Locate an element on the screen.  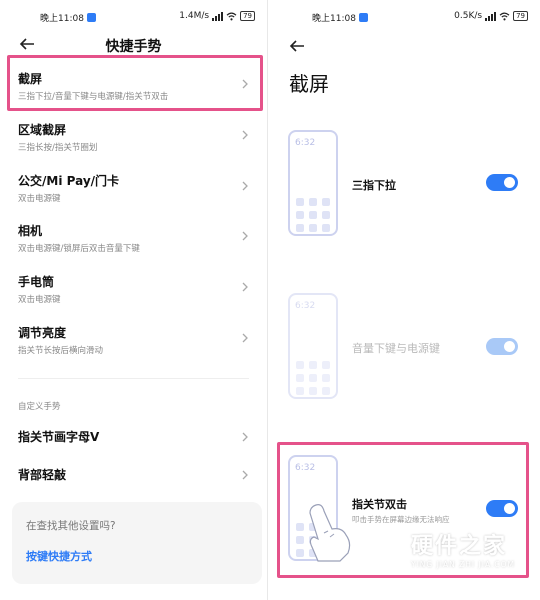
watermark: 硬件之家 YING JIAN ZHI JIA.COM is located at coordinates (450, 554).